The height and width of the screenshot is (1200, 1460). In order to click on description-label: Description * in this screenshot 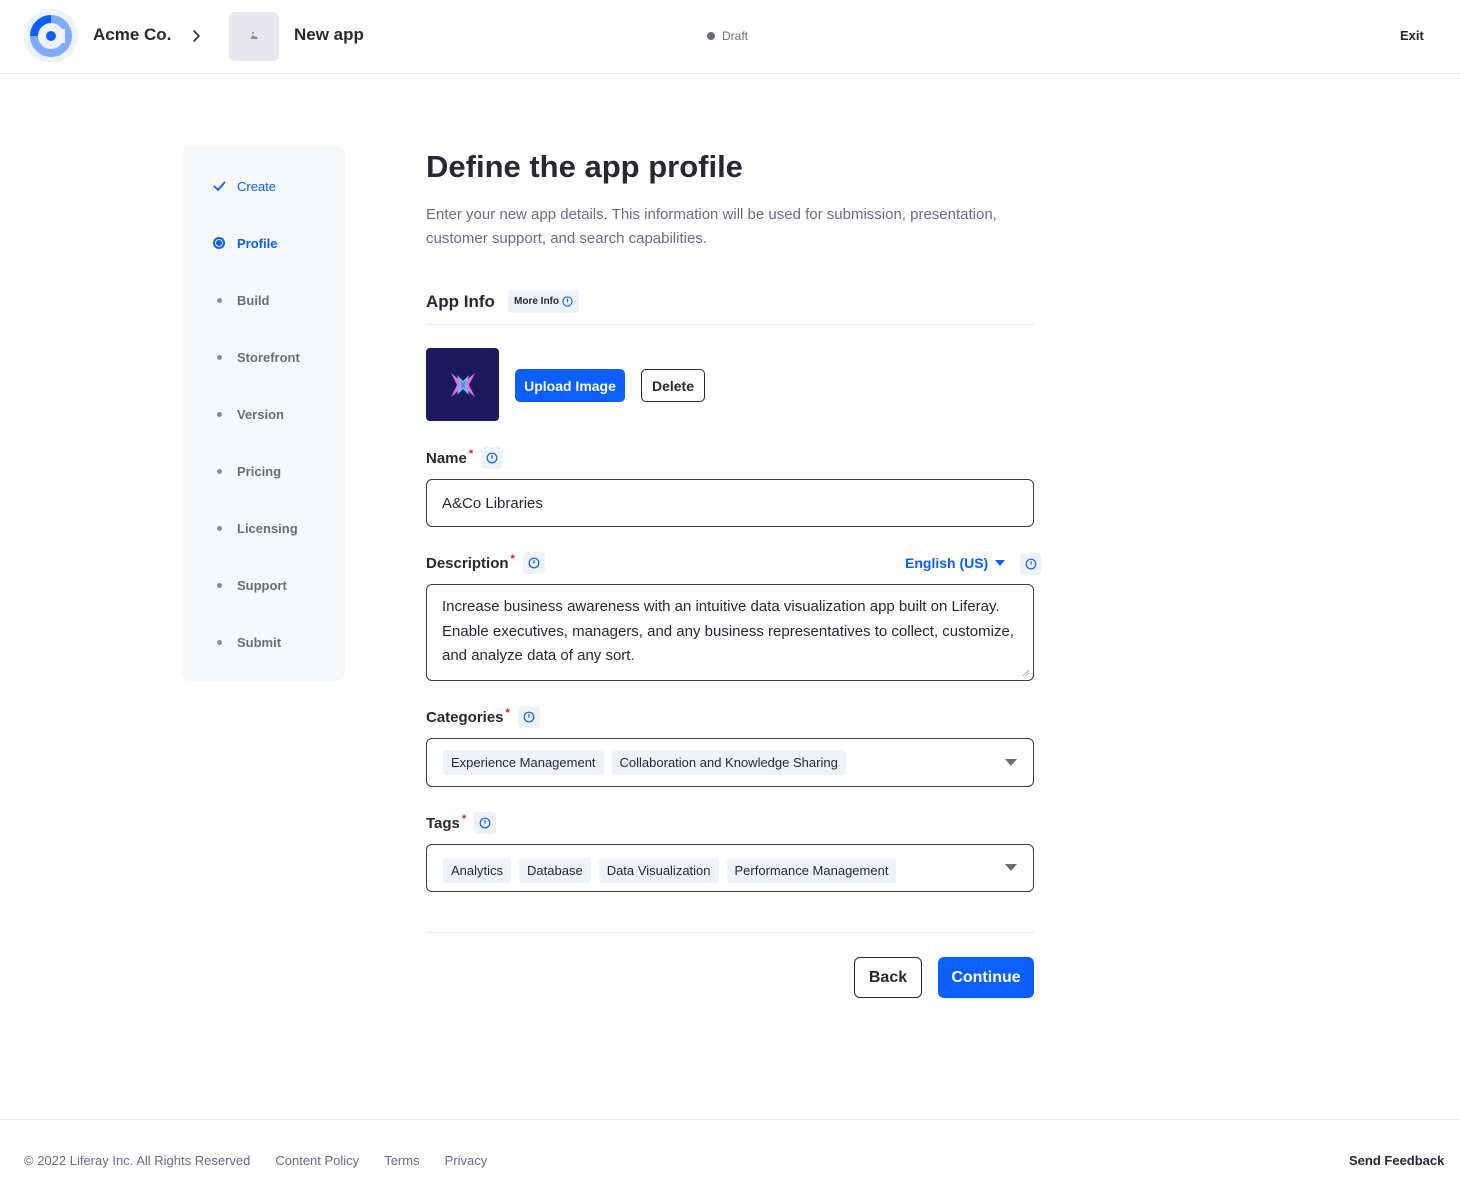, I will do `click(485, 563)`.